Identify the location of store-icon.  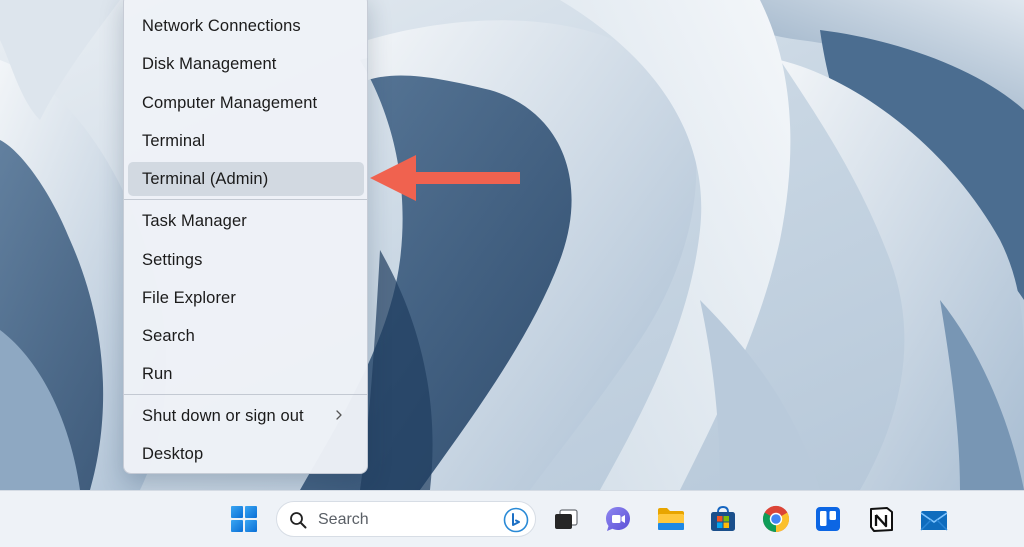
(723, 518).